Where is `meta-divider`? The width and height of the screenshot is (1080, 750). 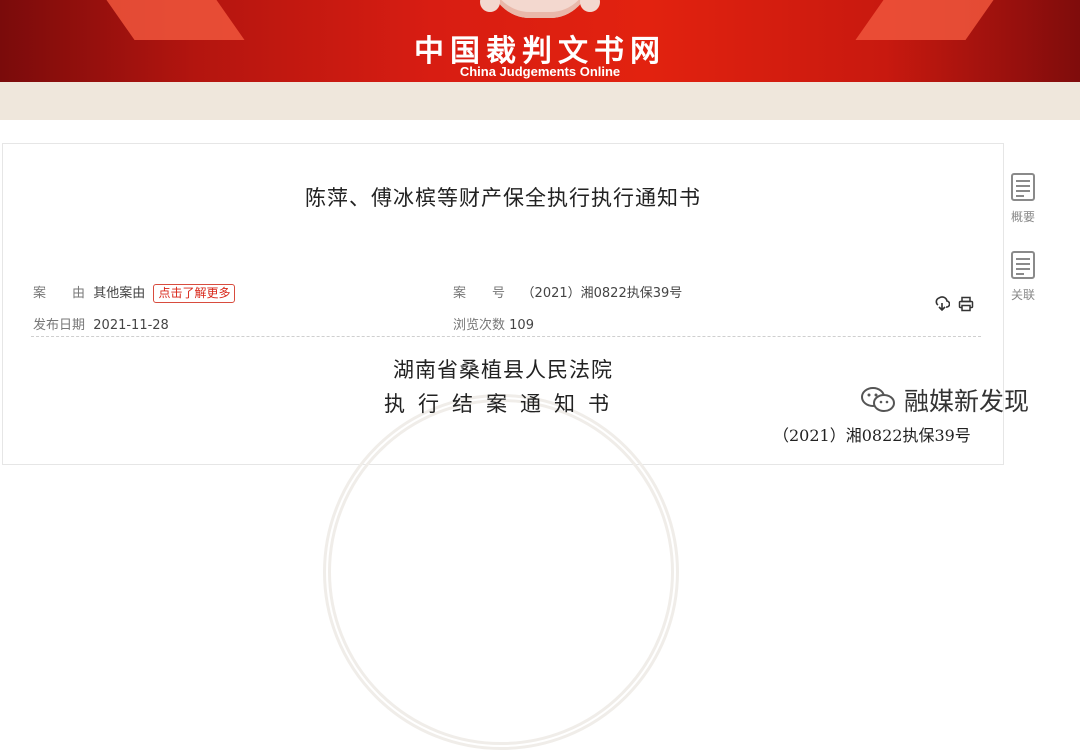 meta-divider is located at coordinates (506, 336).